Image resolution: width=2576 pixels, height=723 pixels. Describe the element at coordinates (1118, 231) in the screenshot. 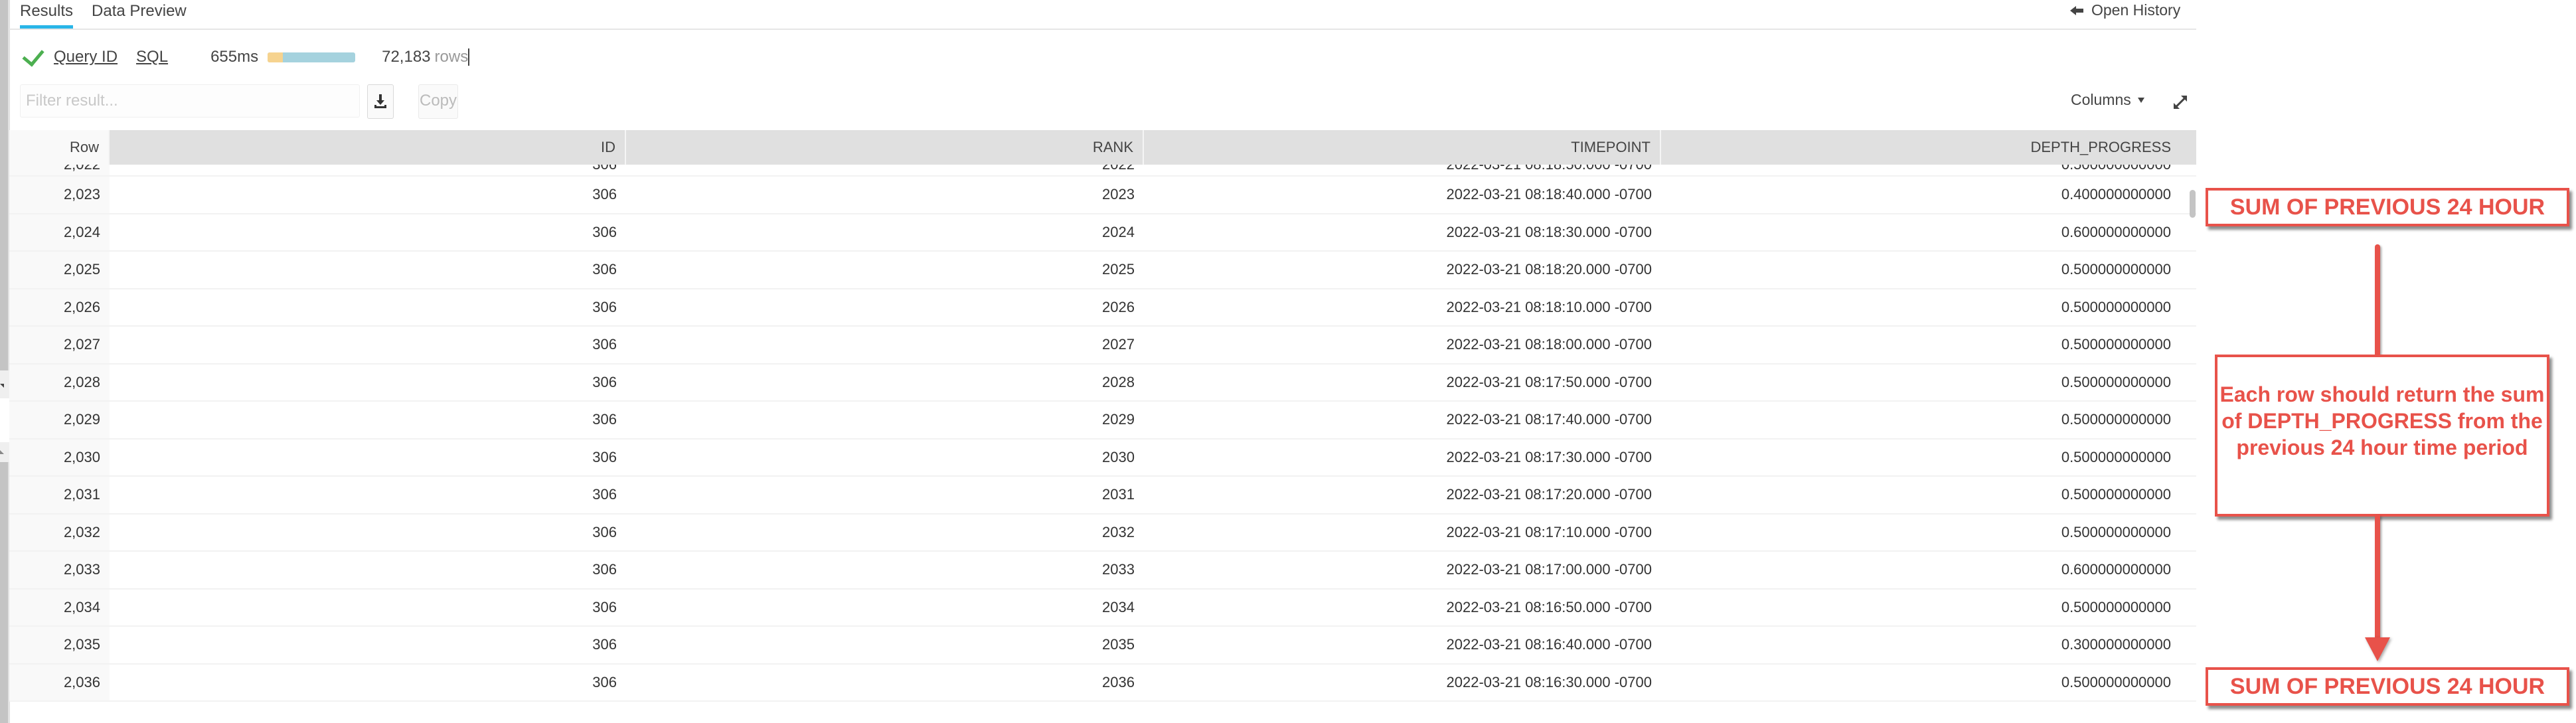

I see `cell-rank: 2024` at that location.